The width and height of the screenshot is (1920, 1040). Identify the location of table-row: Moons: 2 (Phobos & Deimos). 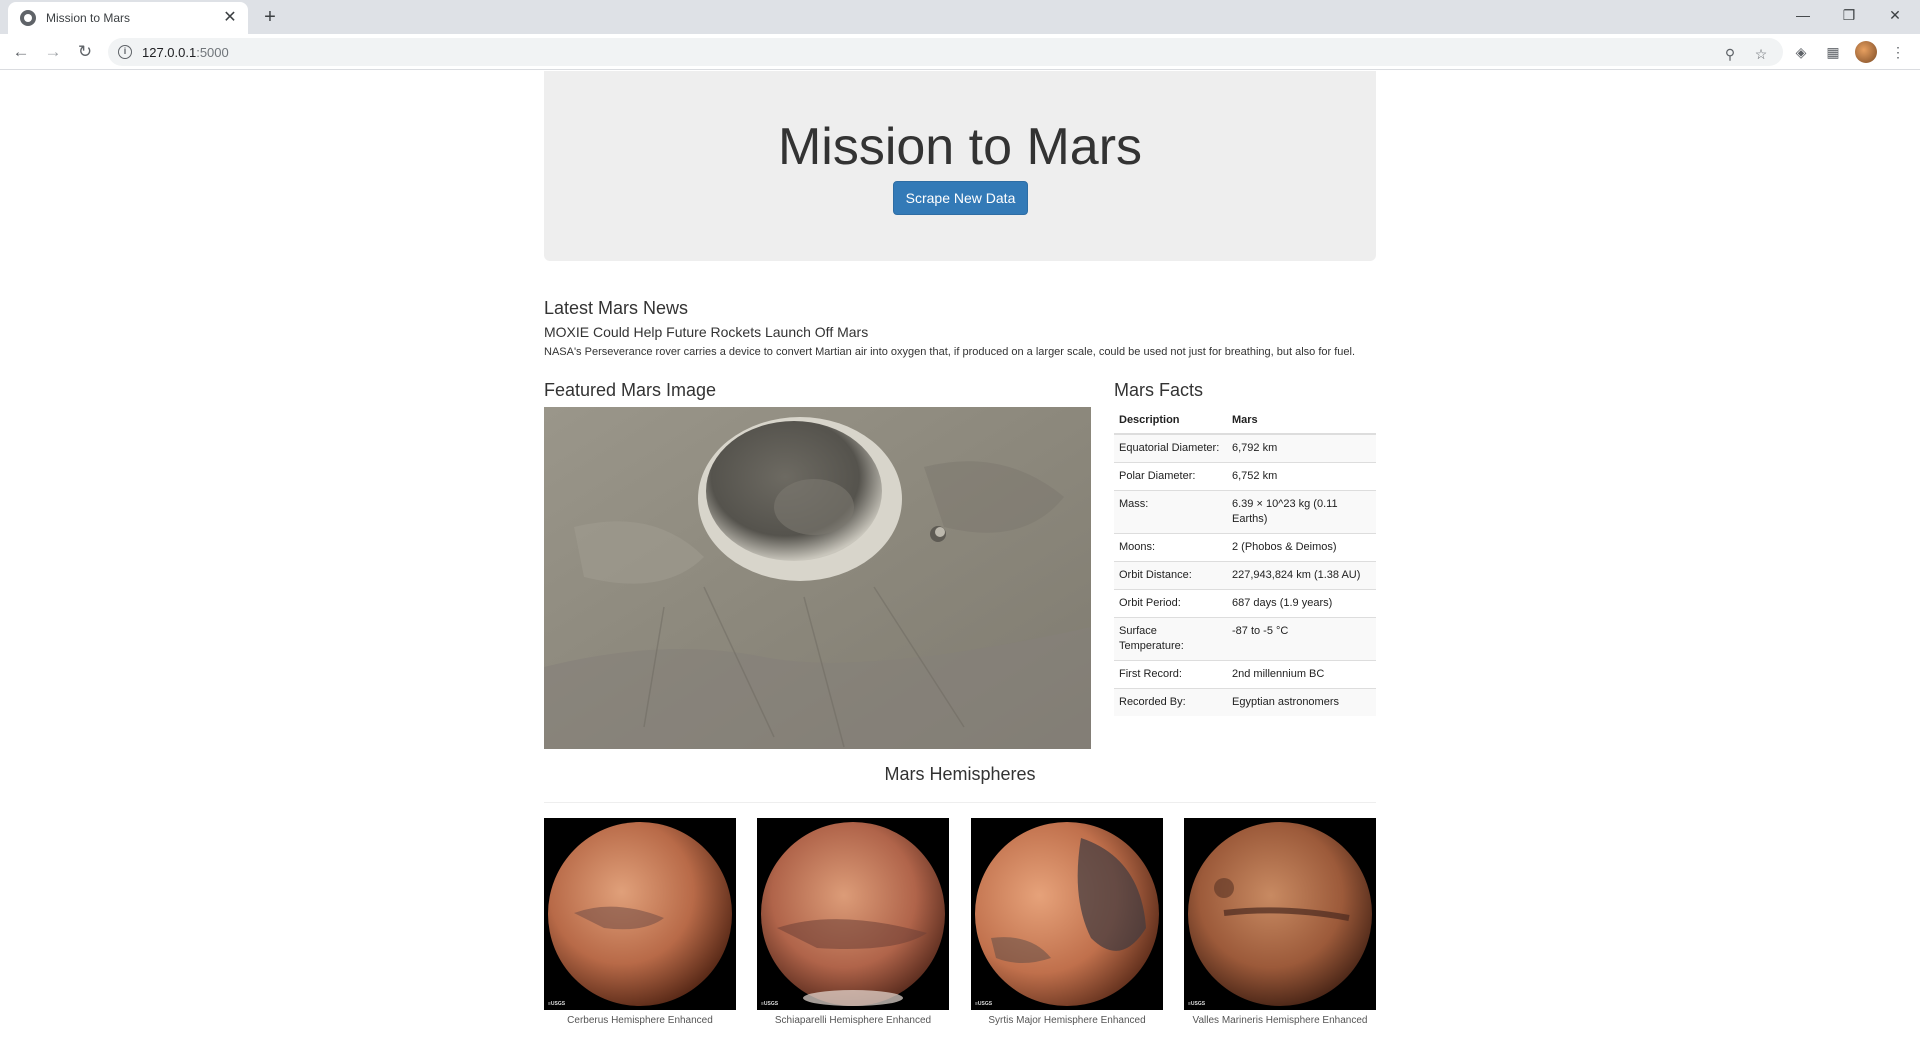
(1245, 547).